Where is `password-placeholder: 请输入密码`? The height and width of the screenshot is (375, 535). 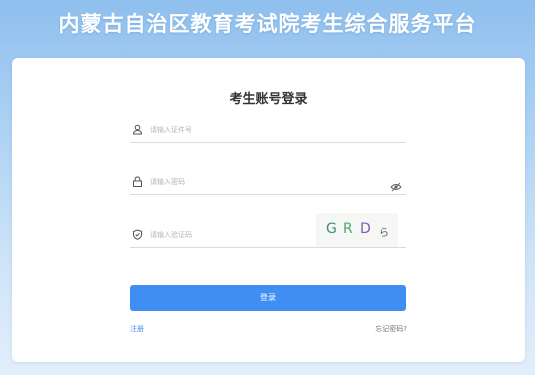
password-placeholder: 请输入密码 is located at coordinates (167, 182).